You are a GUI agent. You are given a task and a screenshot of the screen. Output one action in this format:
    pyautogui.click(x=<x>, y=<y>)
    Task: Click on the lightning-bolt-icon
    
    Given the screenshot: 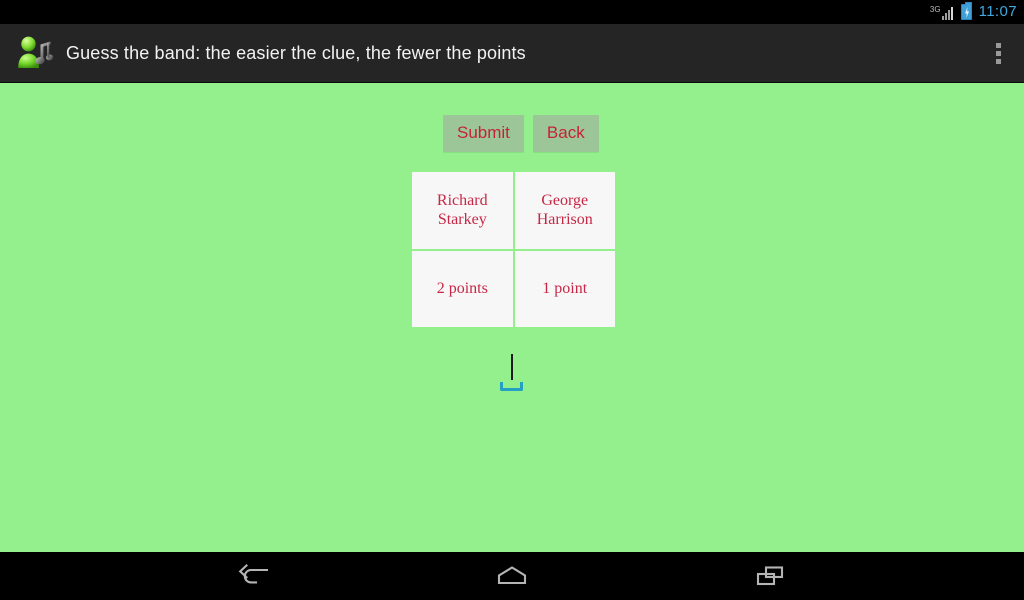 What is the action you would take?
    pyautogui.click(x=967, y=12)
    